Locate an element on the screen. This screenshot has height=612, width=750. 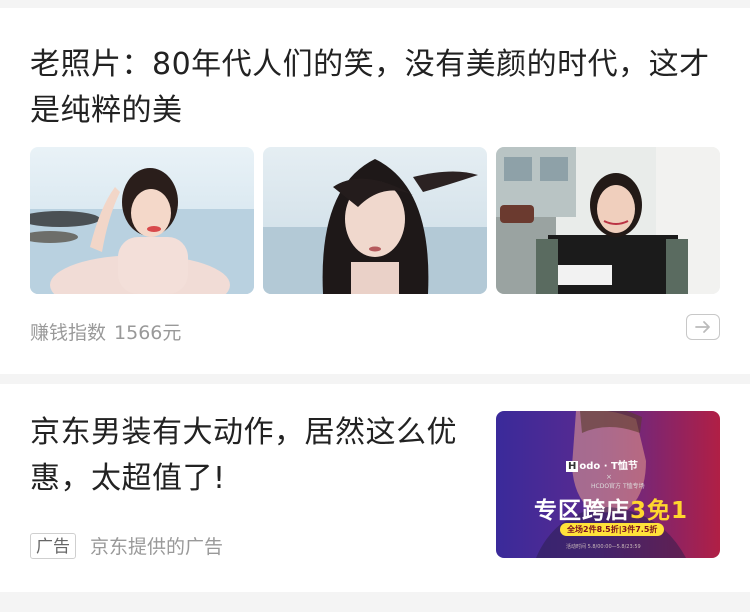
ad-source: 京东提供的广告 is located at coordinates (157, 547).